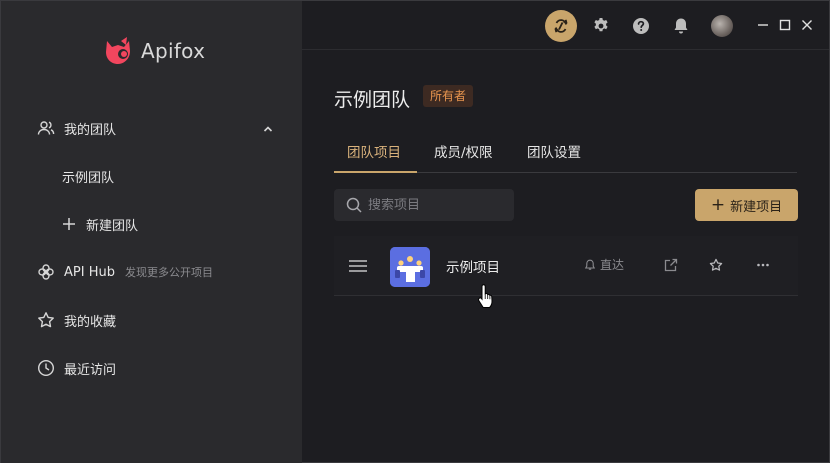  I want to click on sidebar-item-favorites: 我的收藏, so click(76, 320).